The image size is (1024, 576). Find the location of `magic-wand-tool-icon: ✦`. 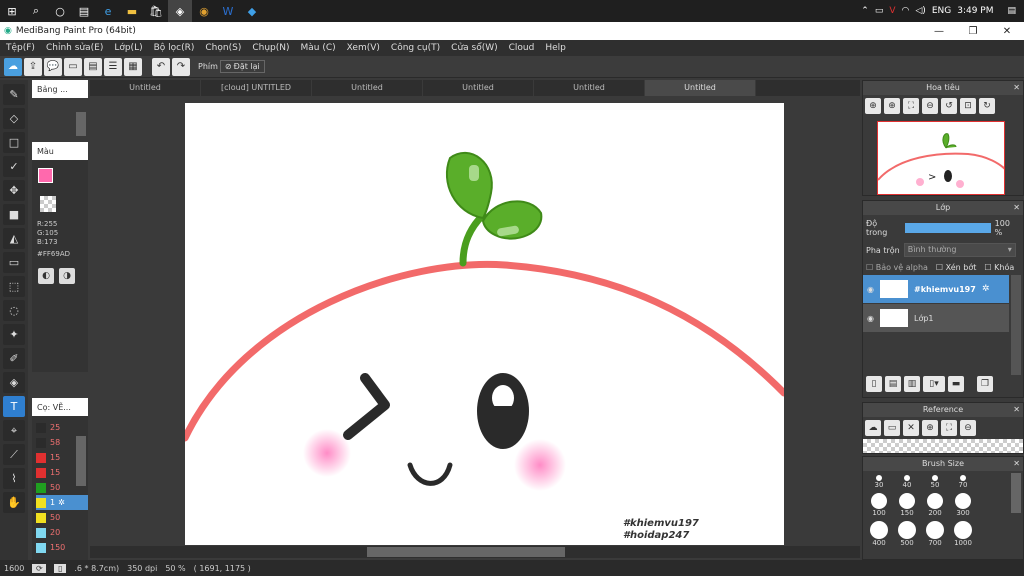

magic-wand-tool-icon: ✦ is located at coordinates (14, 334).